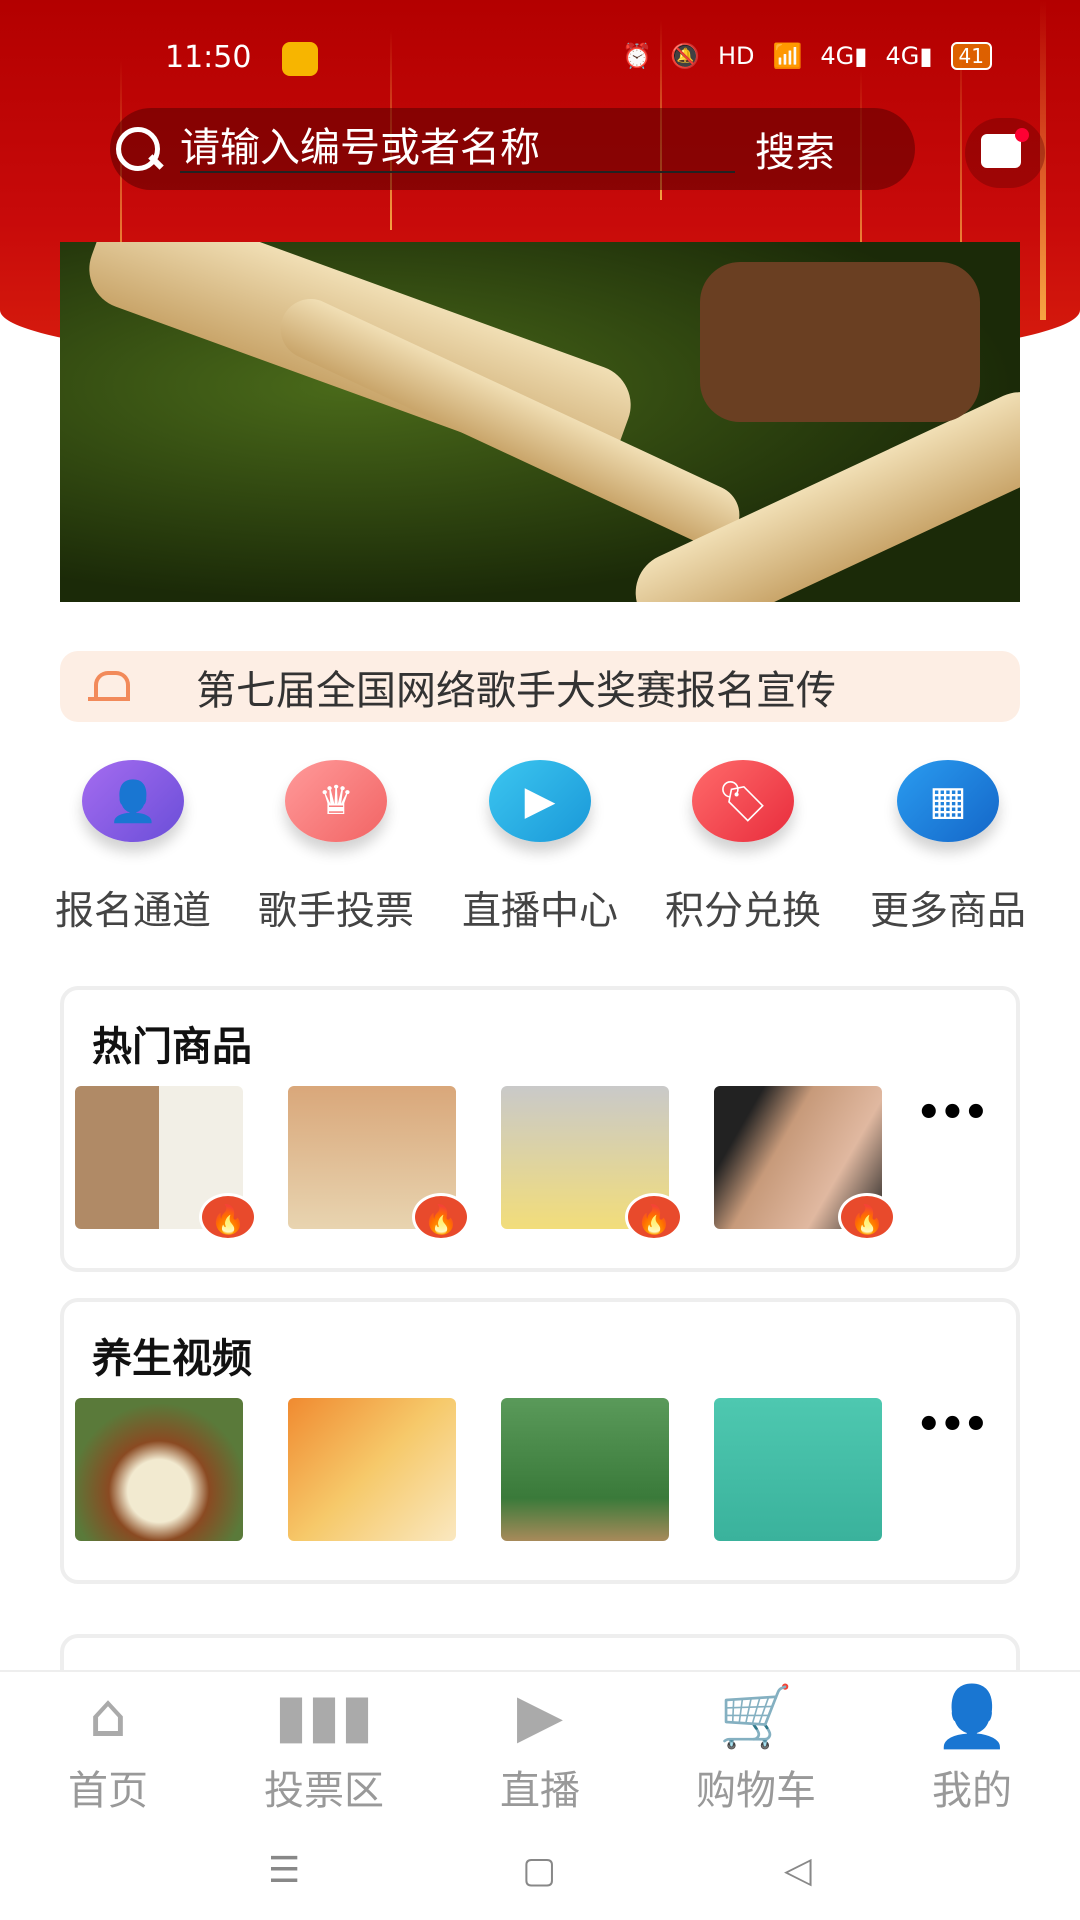 This screenshot has height=1920, width=1080. I want to click on home-square-icon: ▢, so click(539, 1870).